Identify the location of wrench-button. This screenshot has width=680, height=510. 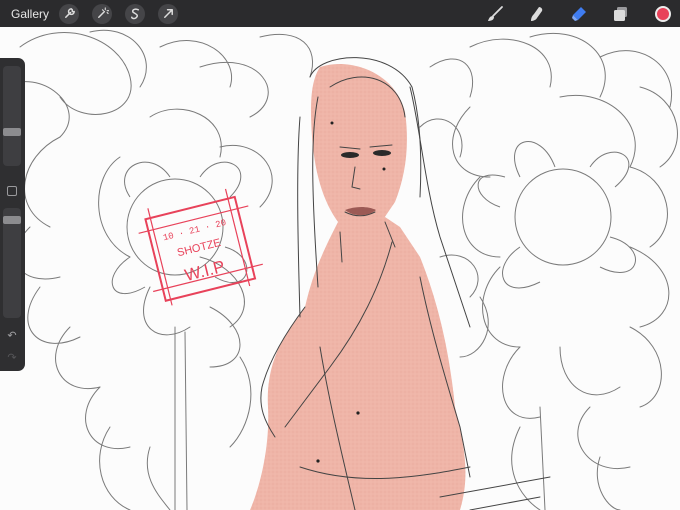
(69, 13).